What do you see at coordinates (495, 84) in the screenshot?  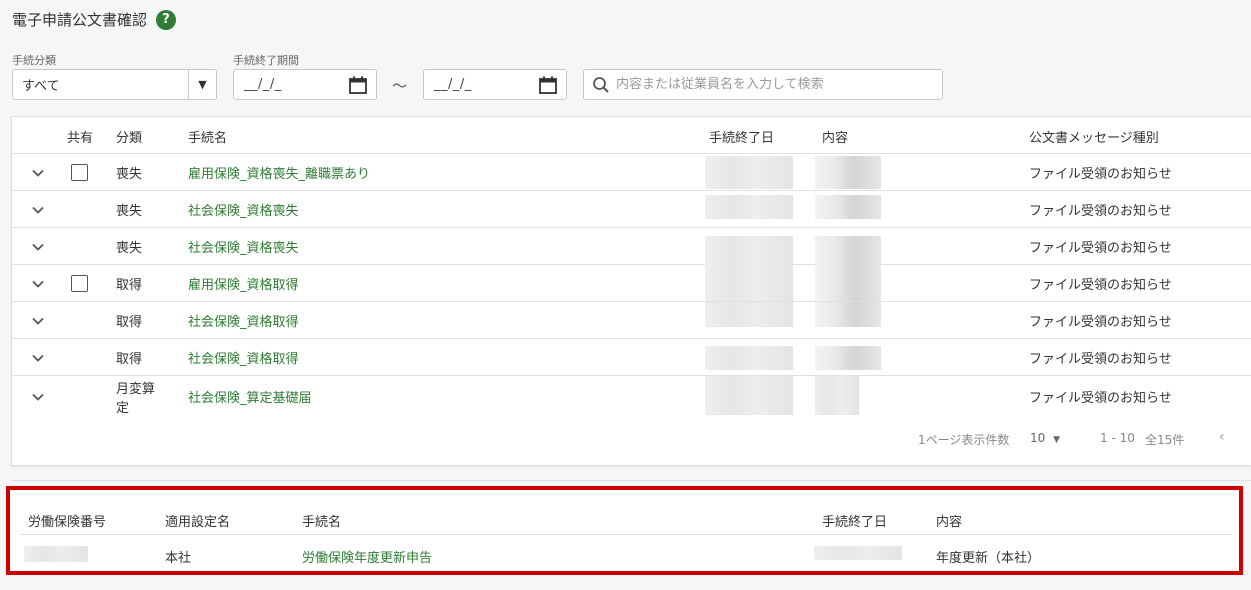 I see `date-to-input: __/_/_` at bounding box center [495, 84].